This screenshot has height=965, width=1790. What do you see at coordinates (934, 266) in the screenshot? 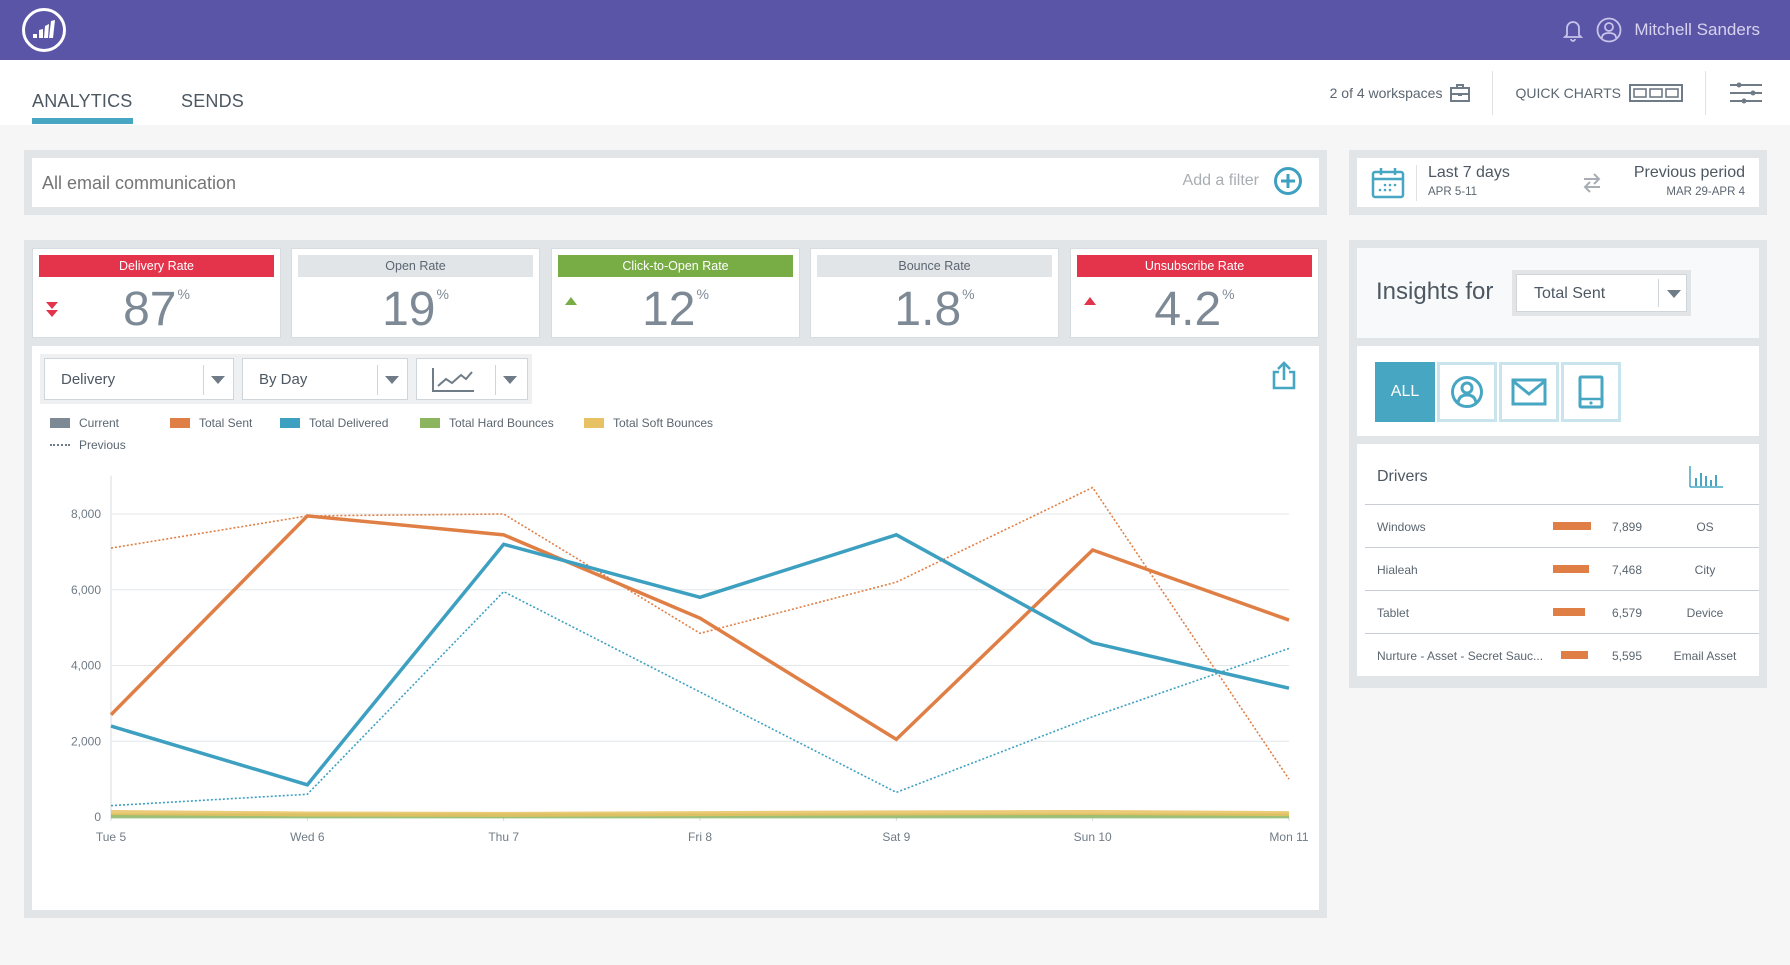
I see `kpi-label: Bounce Rate` at bounding box center [934, 266].